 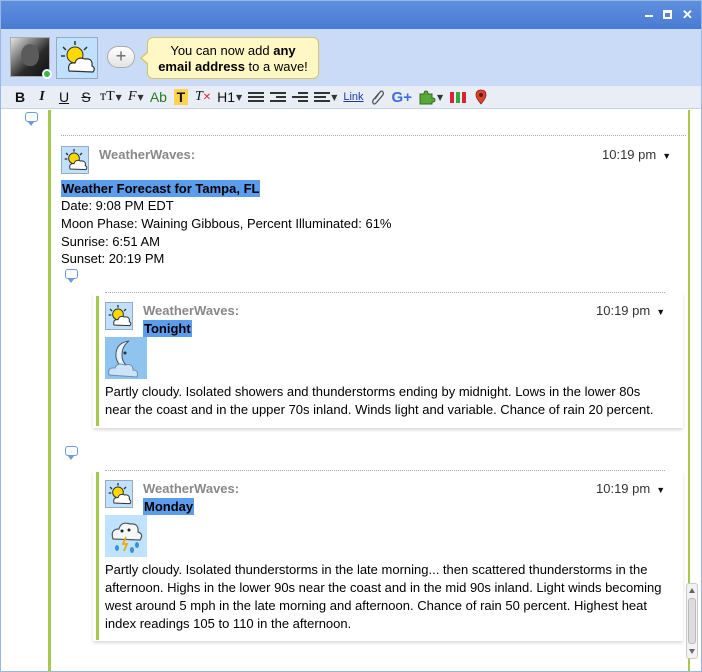 I want to click on underline-button: U, so click(x=64, y=97).